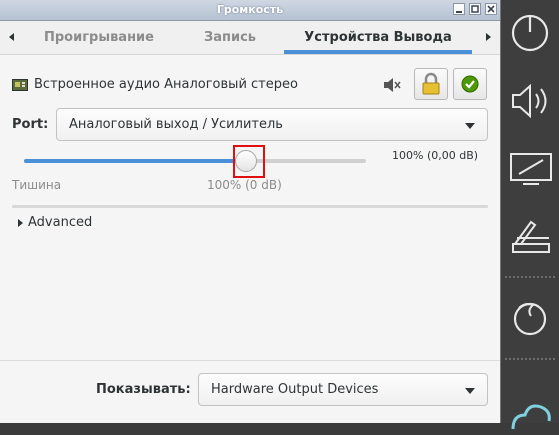  I want to click on port-select-value: Аналоговый выход / Усилитель, so click(176, 124).